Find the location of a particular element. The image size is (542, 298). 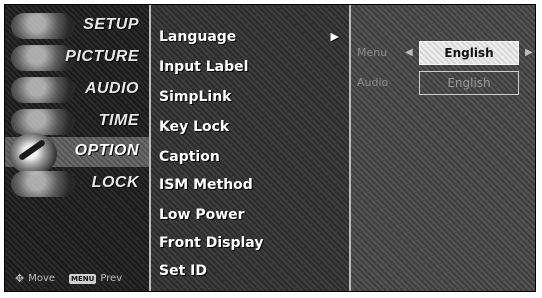

menu-item-low-power: Low Power is located at coordinates (249, 215).